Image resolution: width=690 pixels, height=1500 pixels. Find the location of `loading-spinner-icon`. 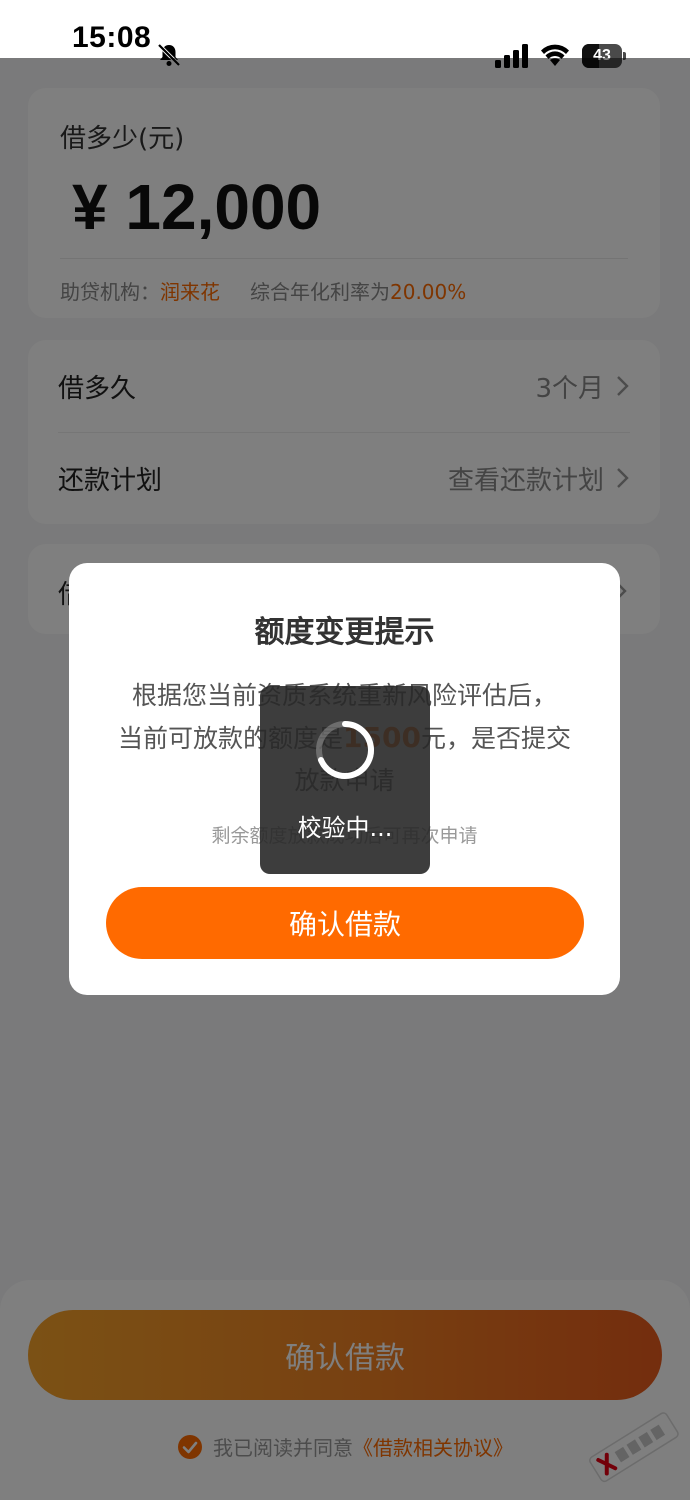

loading-spinner-icon is located at coordinates (345, 750).